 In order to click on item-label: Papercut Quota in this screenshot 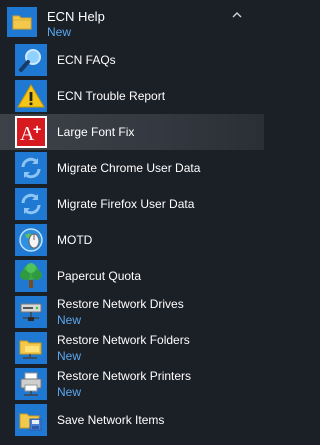, I will do `click(99, 276)`.